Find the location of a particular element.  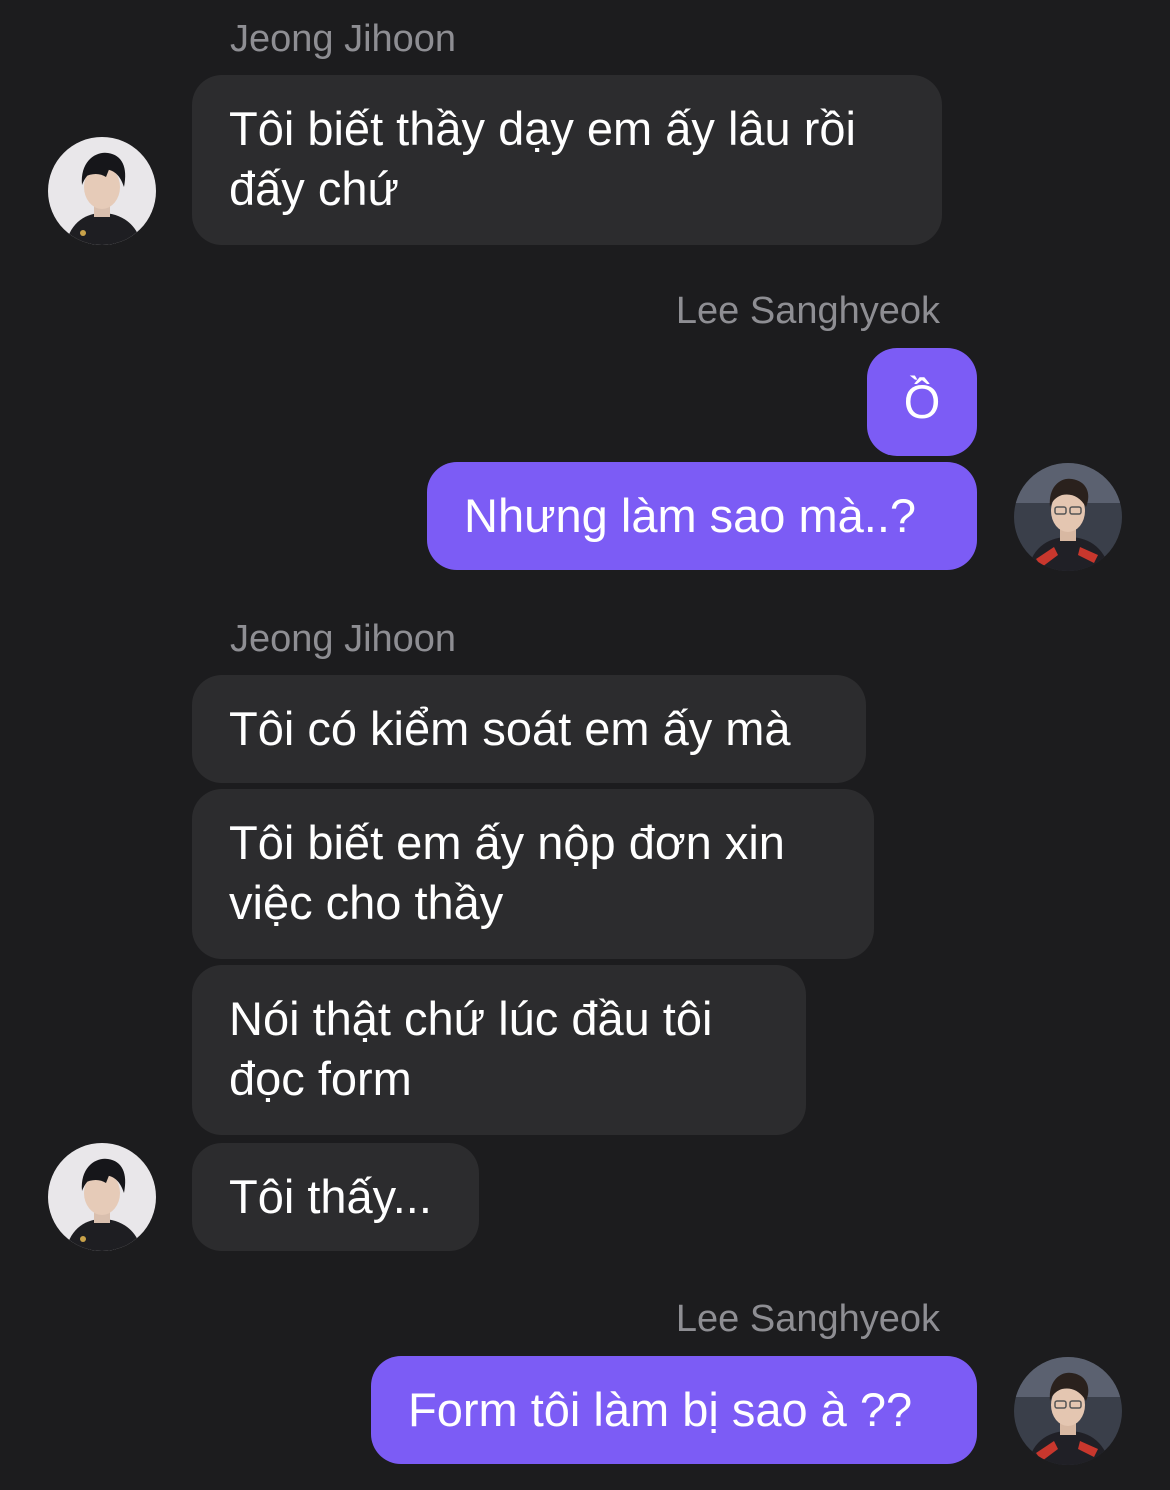

message-bubble: Tôi biết em ấy nộp đơn xin việc cho thầy is located at coordinates (533, 874).